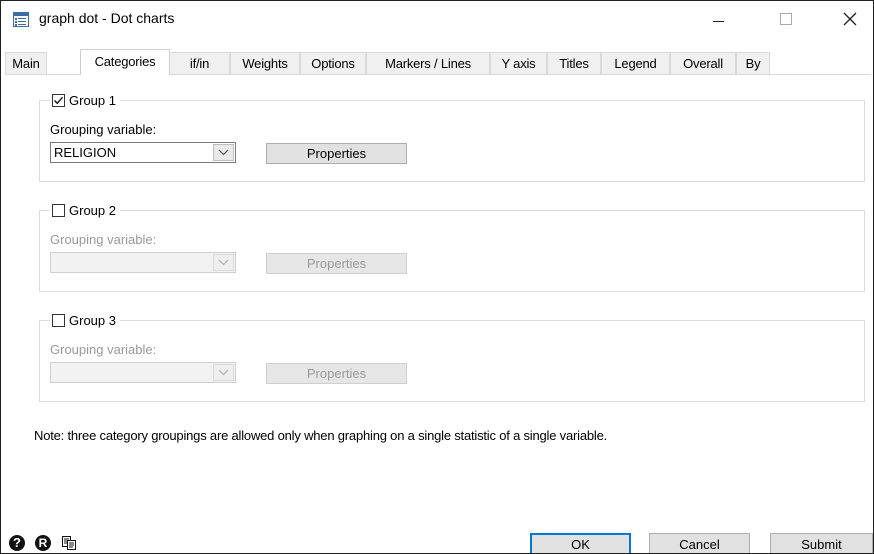 The width and height of the screenshot is (874, 554). I want to click on tab-categories: Categories, so click(125, 62).